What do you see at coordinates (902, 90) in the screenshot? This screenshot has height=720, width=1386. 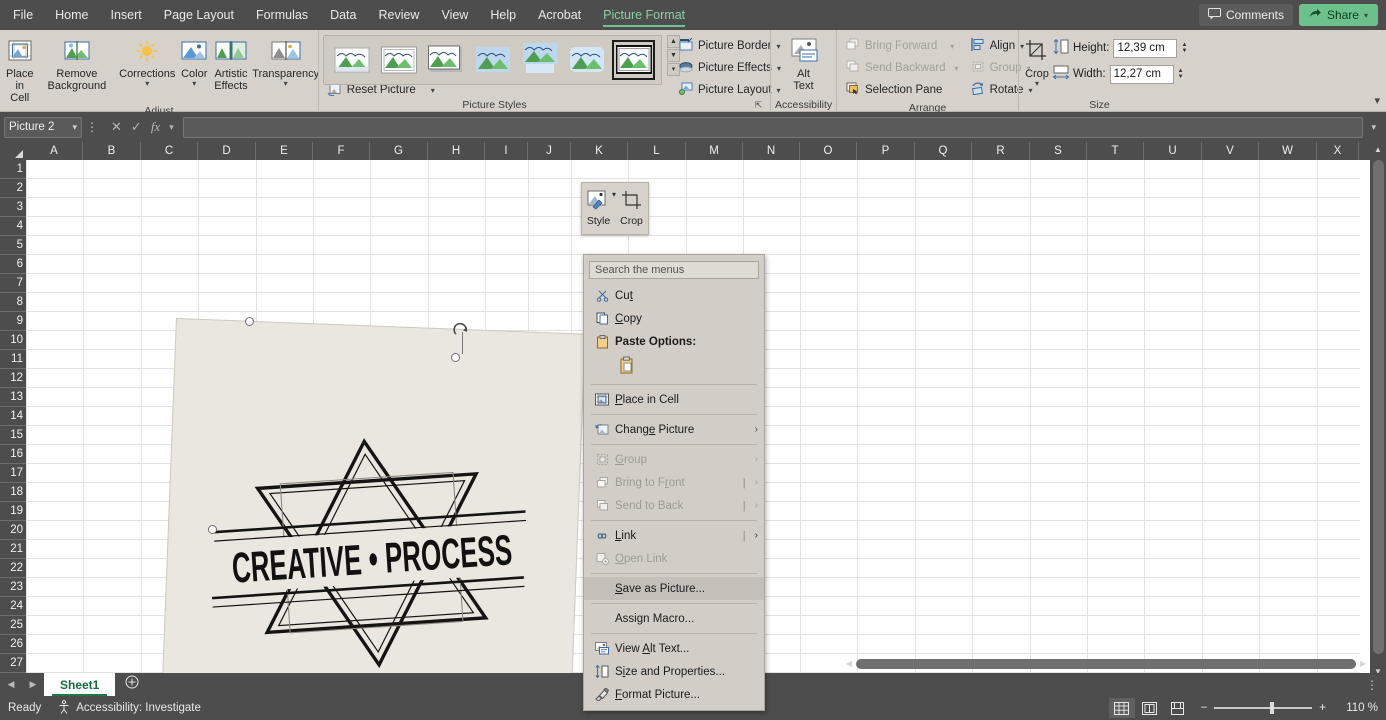 I see `selection-pane-button: Selection Pane` at bounding box center [902, 90].